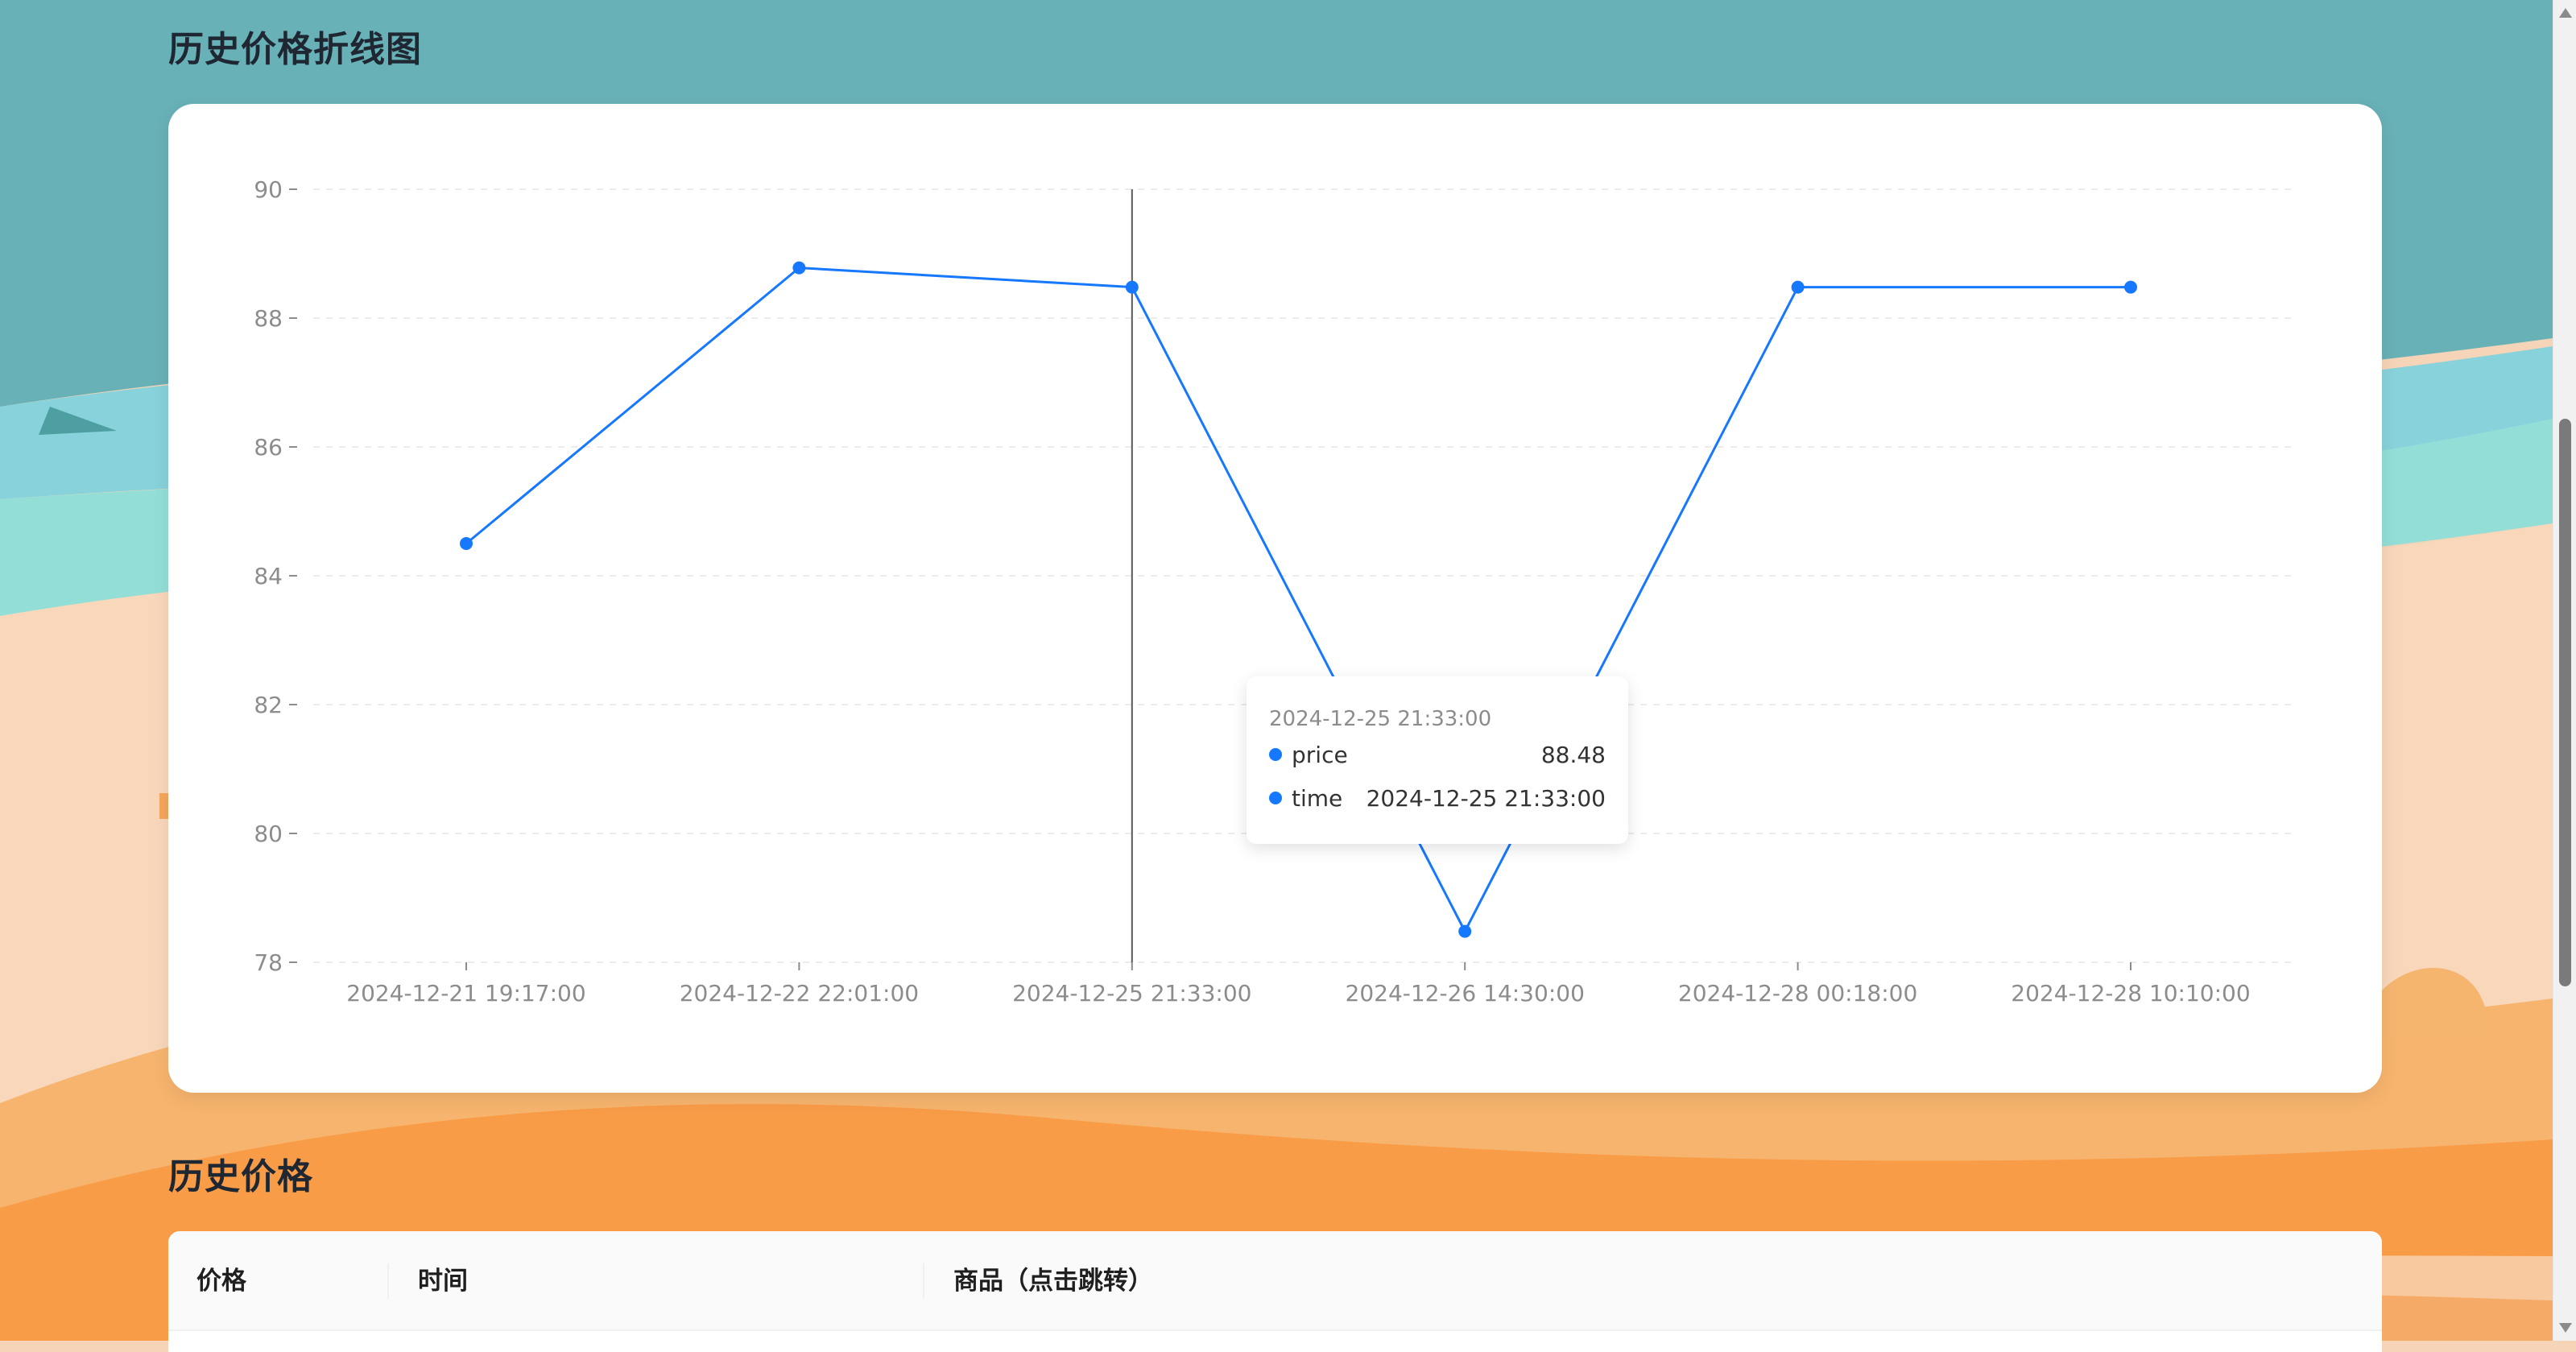 The height and width of the screenshot is (1352, 2576). What do you see at coordinates (1465, 993) in the screenshot?
I see `x-tick-label: 2024-12-26 14:30:00` at bounding box center [1465, 993].